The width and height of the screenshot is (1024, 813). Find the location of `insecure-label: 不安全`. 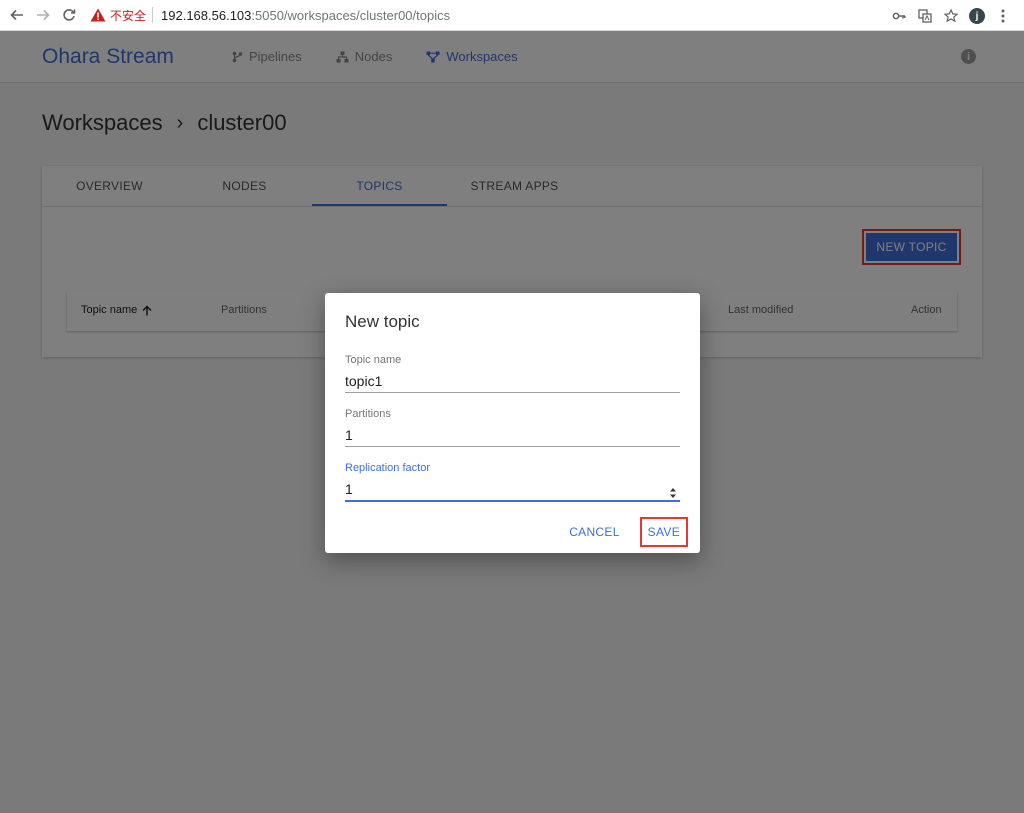

insecure-label: 不安全 is located at coordinates (128, 15).